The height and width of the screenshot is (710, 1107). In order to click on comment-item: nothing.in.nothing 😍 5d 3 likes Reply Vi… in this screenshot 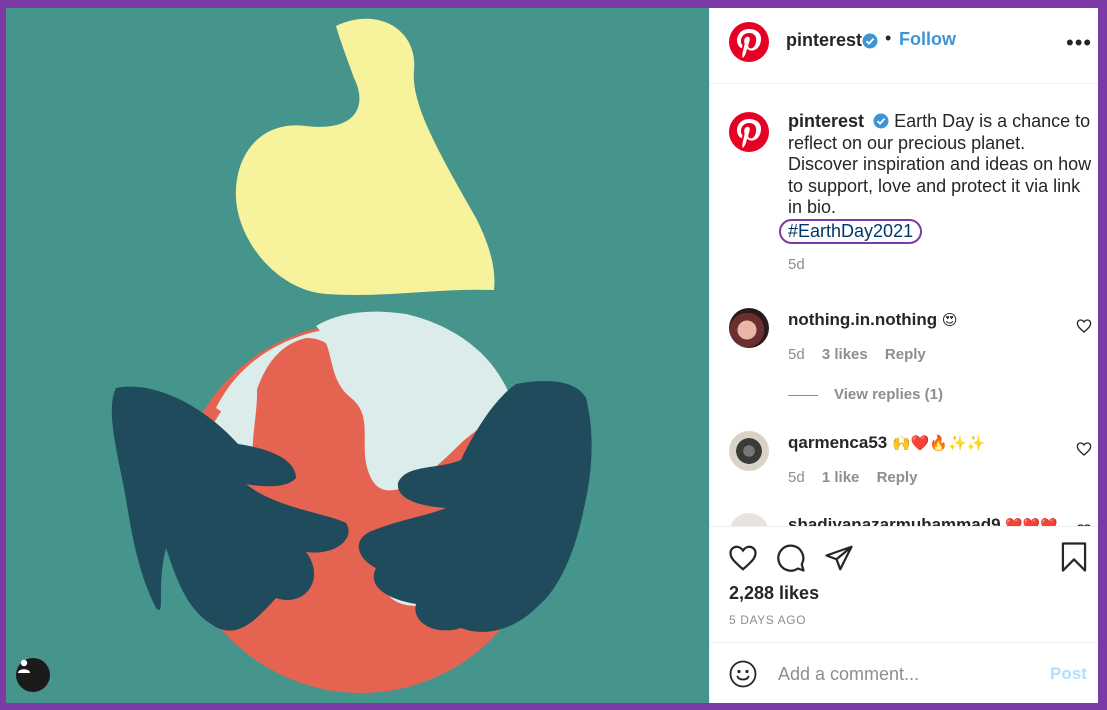, I will do `click(904, 349)`.